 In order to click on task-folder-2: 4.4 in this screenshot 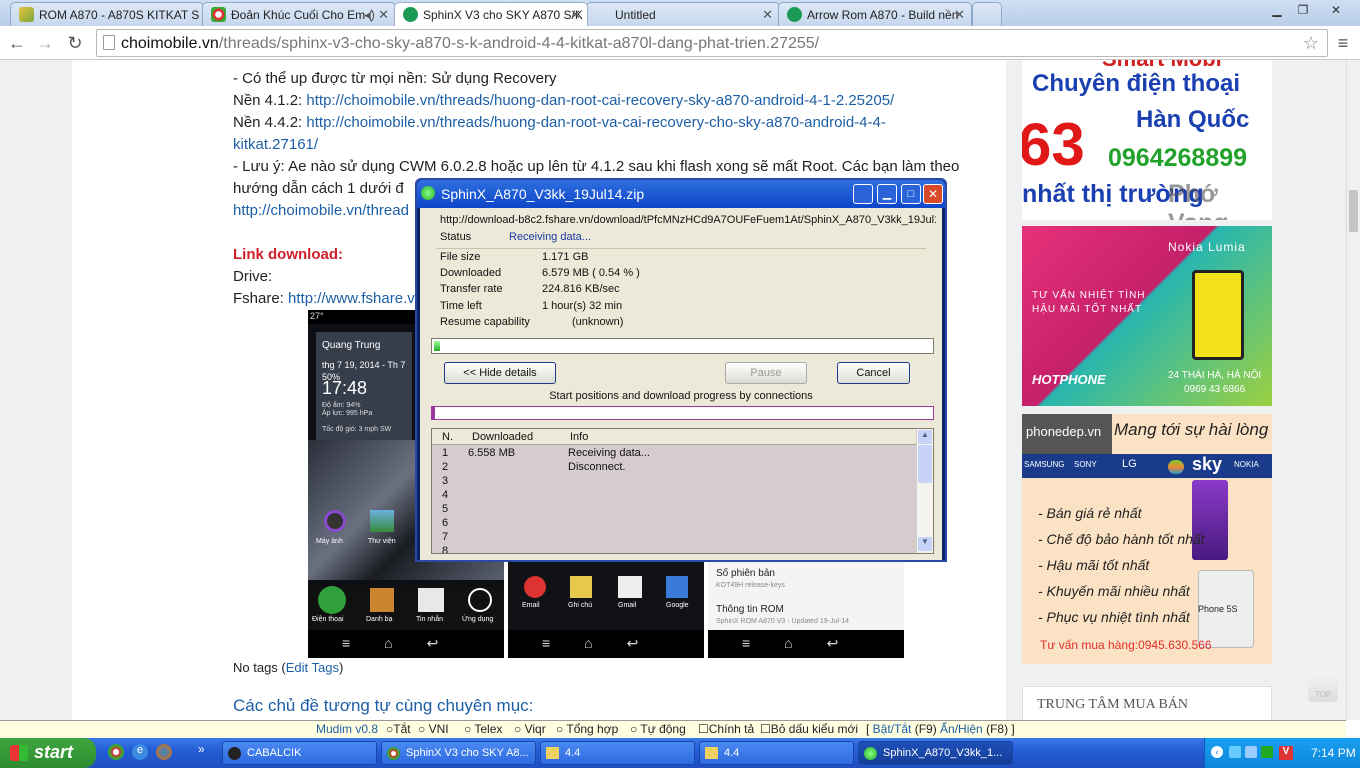, I will do `click(776, 753)`.